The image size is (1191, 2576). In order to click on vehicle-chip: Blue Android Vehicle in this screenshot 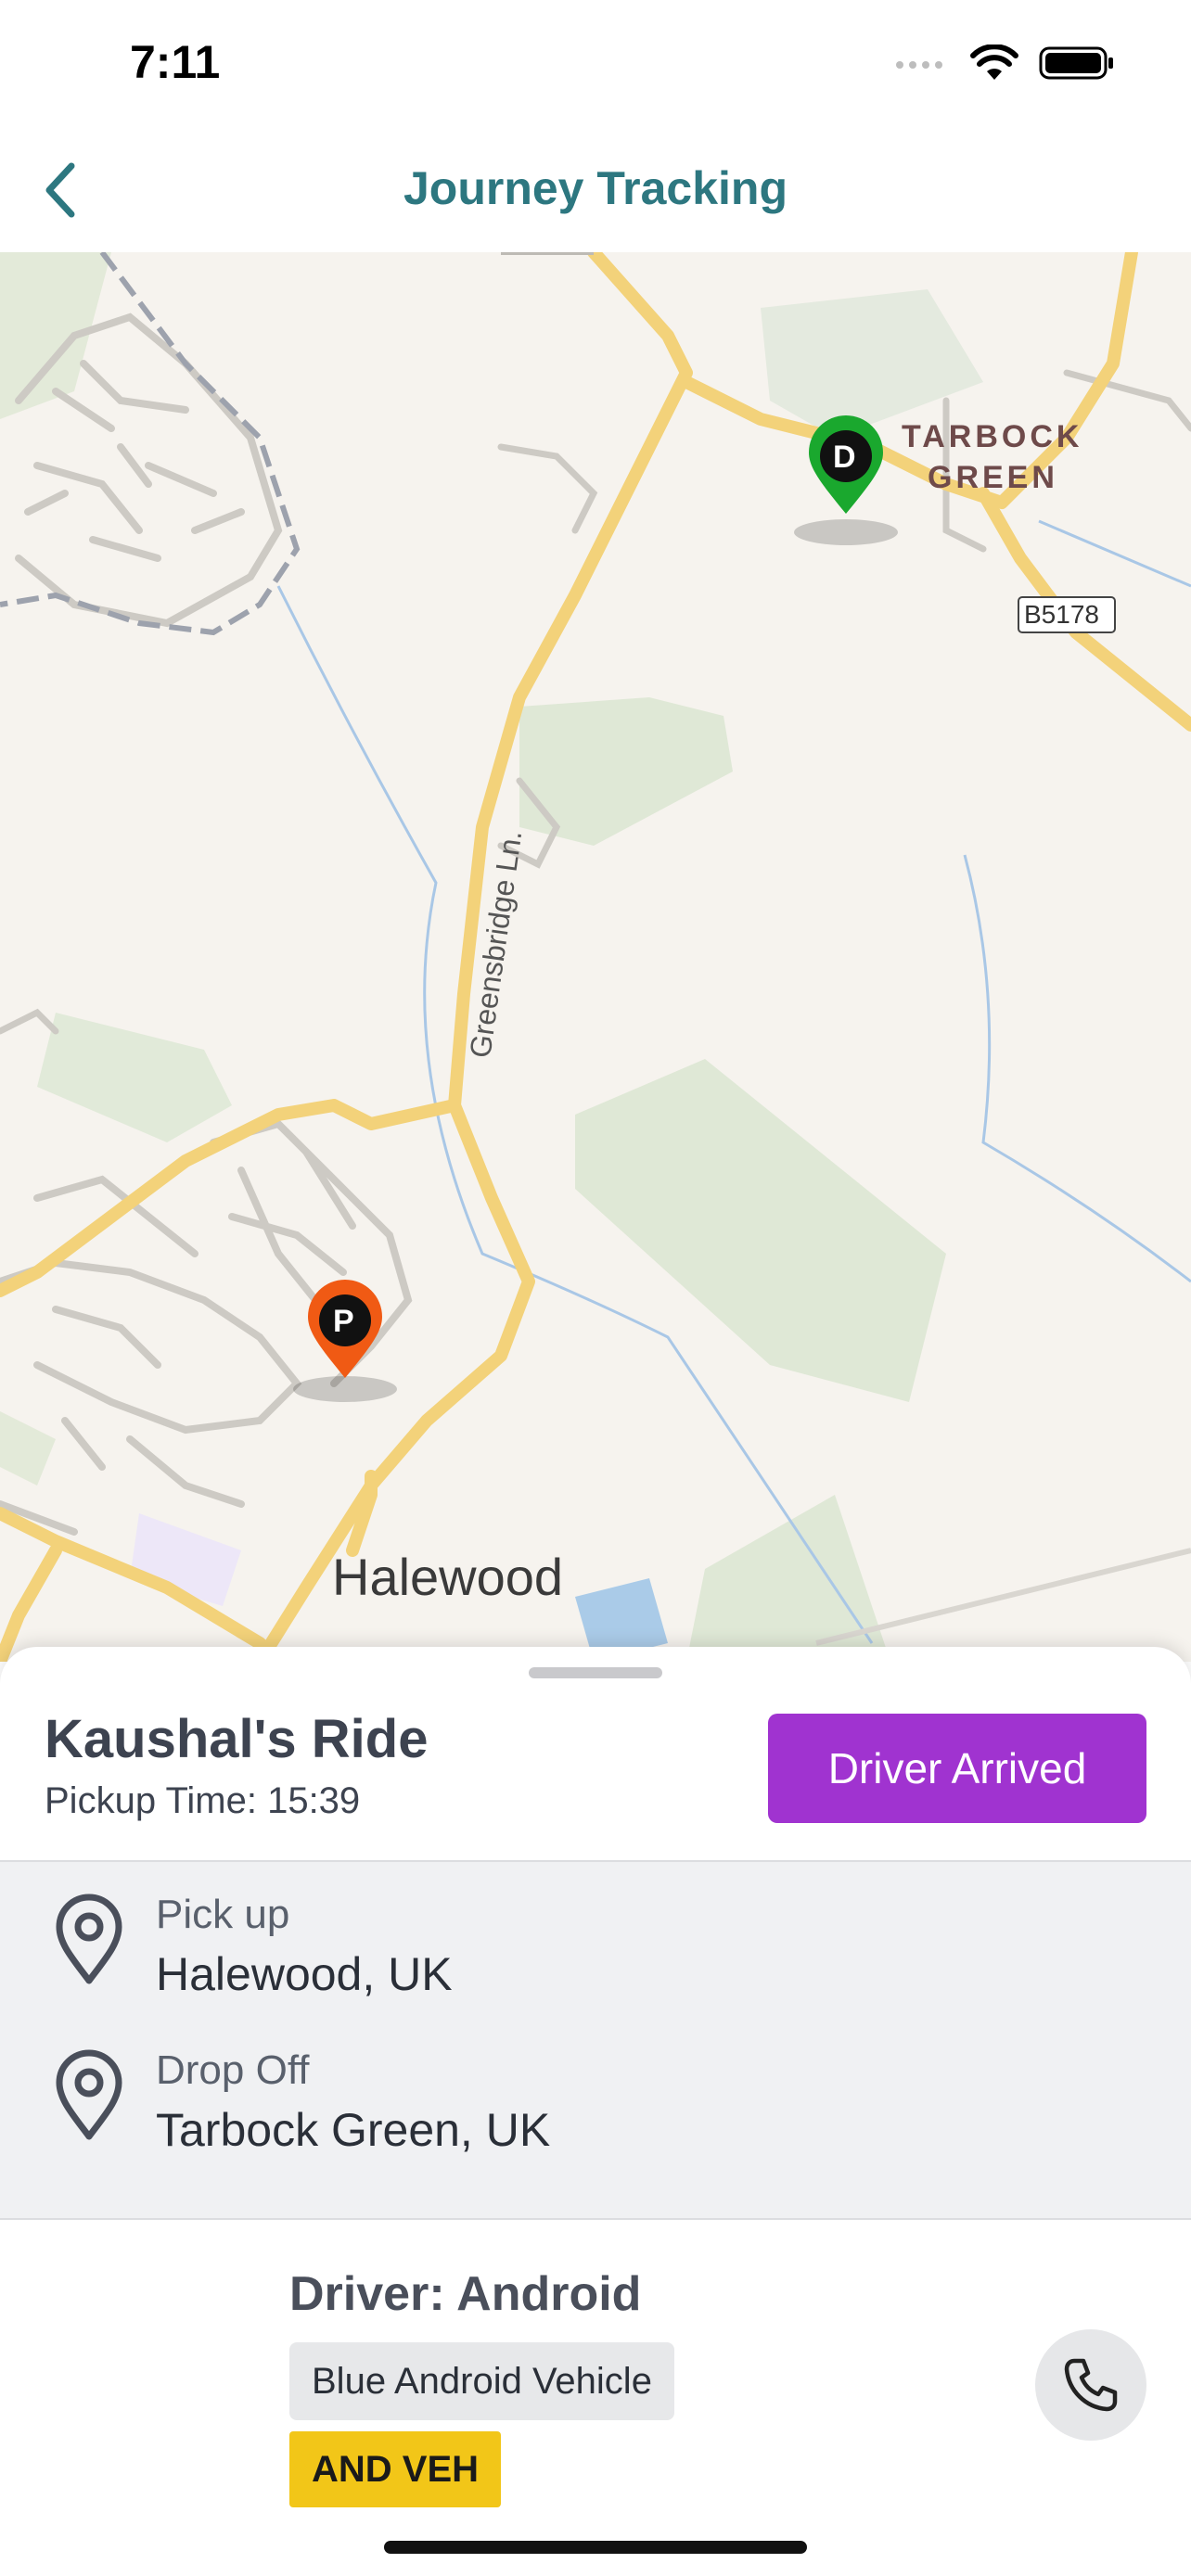, I will do `click(482, 2381)`.